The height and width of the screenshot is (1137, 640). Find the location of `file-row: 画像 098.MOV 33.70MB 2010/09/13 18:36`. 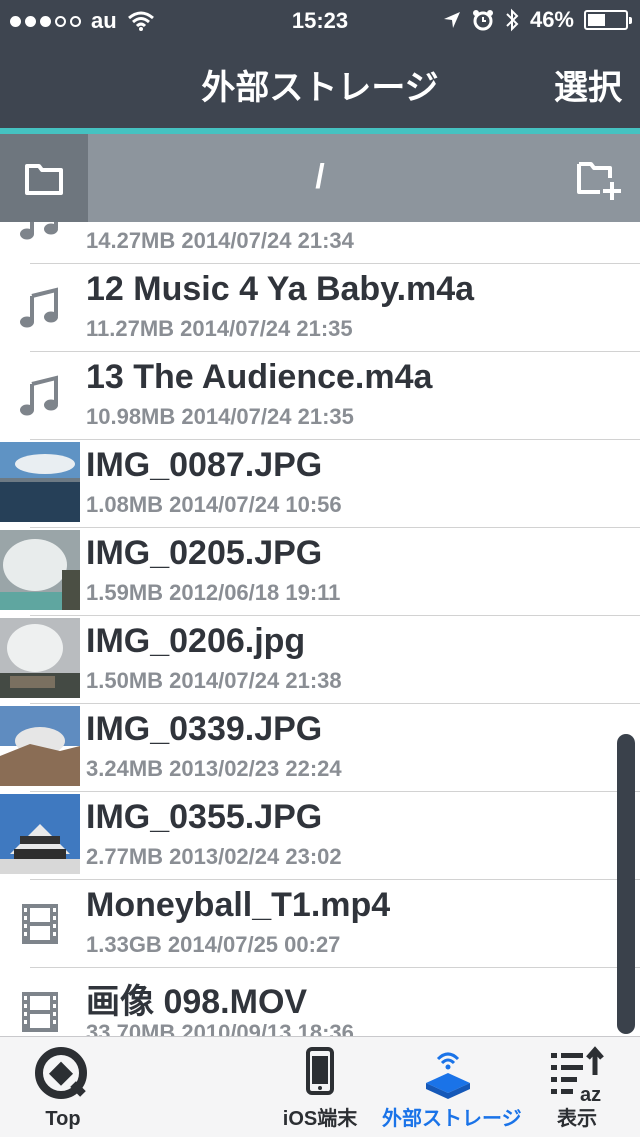

file-row: 画像 098.MOV 33.70MB 2010/09/13 18:36 is located at coordinates (320, 1002).